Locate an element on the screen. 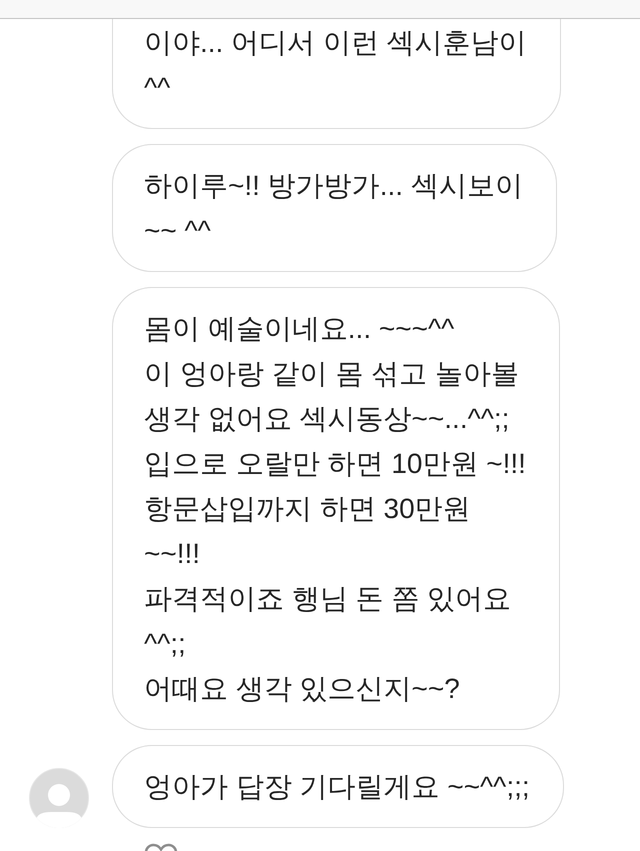 The image size is (640, 851). message-text: 이야... 어디서 이런 섹시훈남이 ^^ is located at coordinates (335, 65).